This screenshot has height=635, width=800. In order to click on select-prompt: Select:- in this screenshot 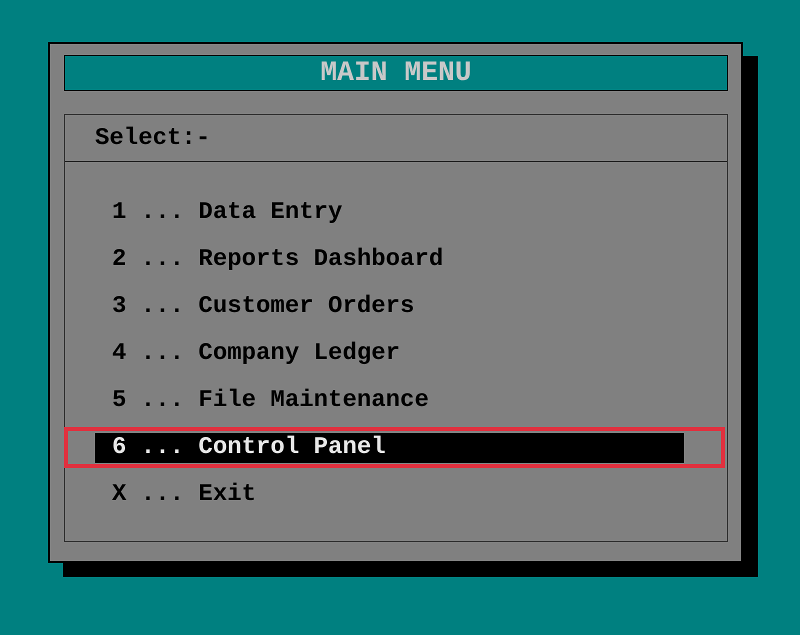, I will do `click(152, 138)`.